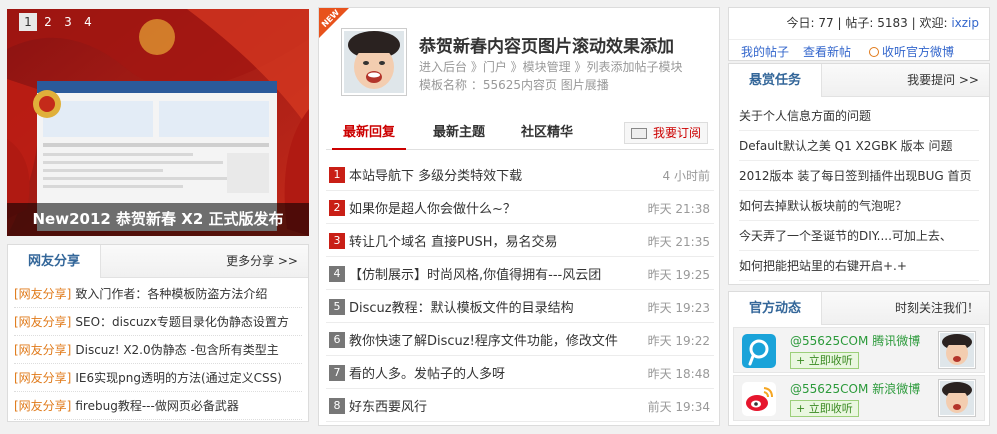  Describe the element at coordinates (337, 274) in the screenshot. I see `thread-rank: 4` at that location.